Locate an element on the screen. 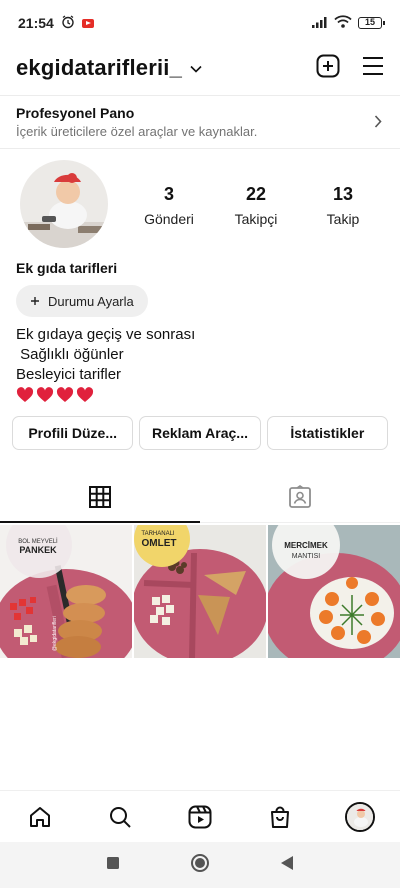 This screenshot has width=400, height=888. profile-header: ekgidatariflerii_ is located at coordinates (200, 68).